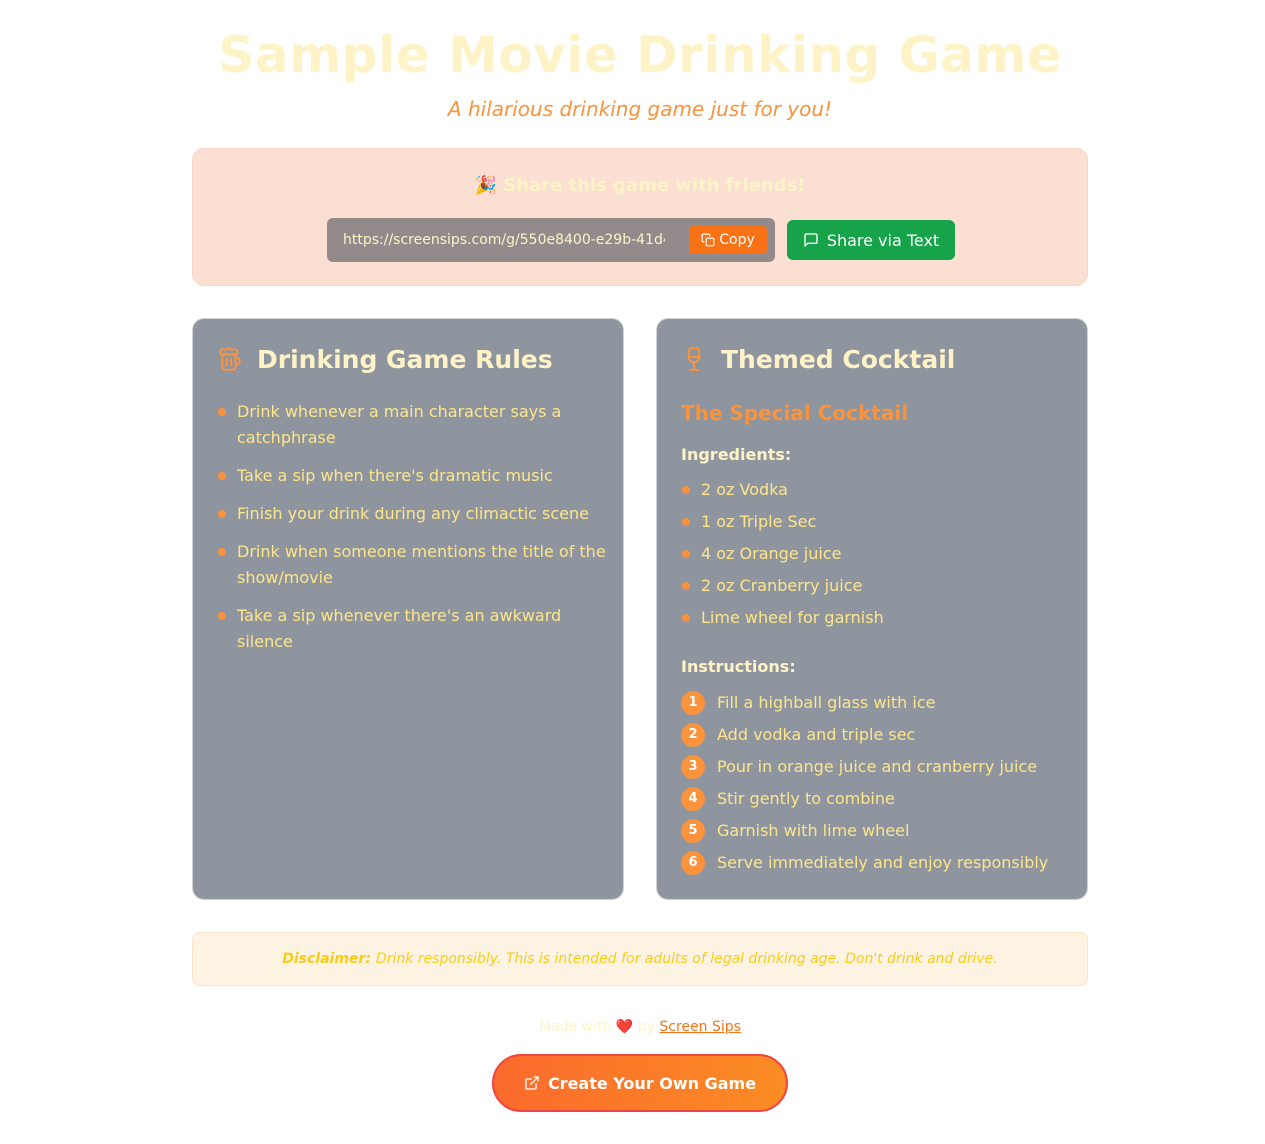  Describe the element at coordinates (876, 525) in the screenshot. I see `ingredient-item: 1 oz Triple Sec` at that location.